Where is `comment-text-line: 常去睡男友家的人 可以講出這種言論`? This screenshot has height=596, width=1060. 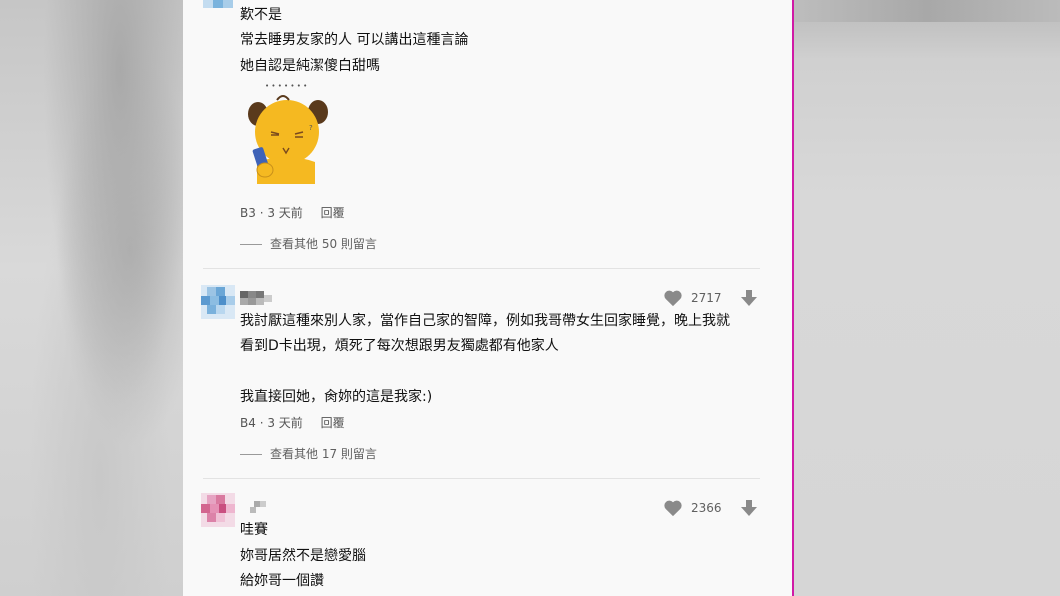 comment-text-line: 常去睡男友家的人 可以講出這種言論 is located at coordinates (354, 40).